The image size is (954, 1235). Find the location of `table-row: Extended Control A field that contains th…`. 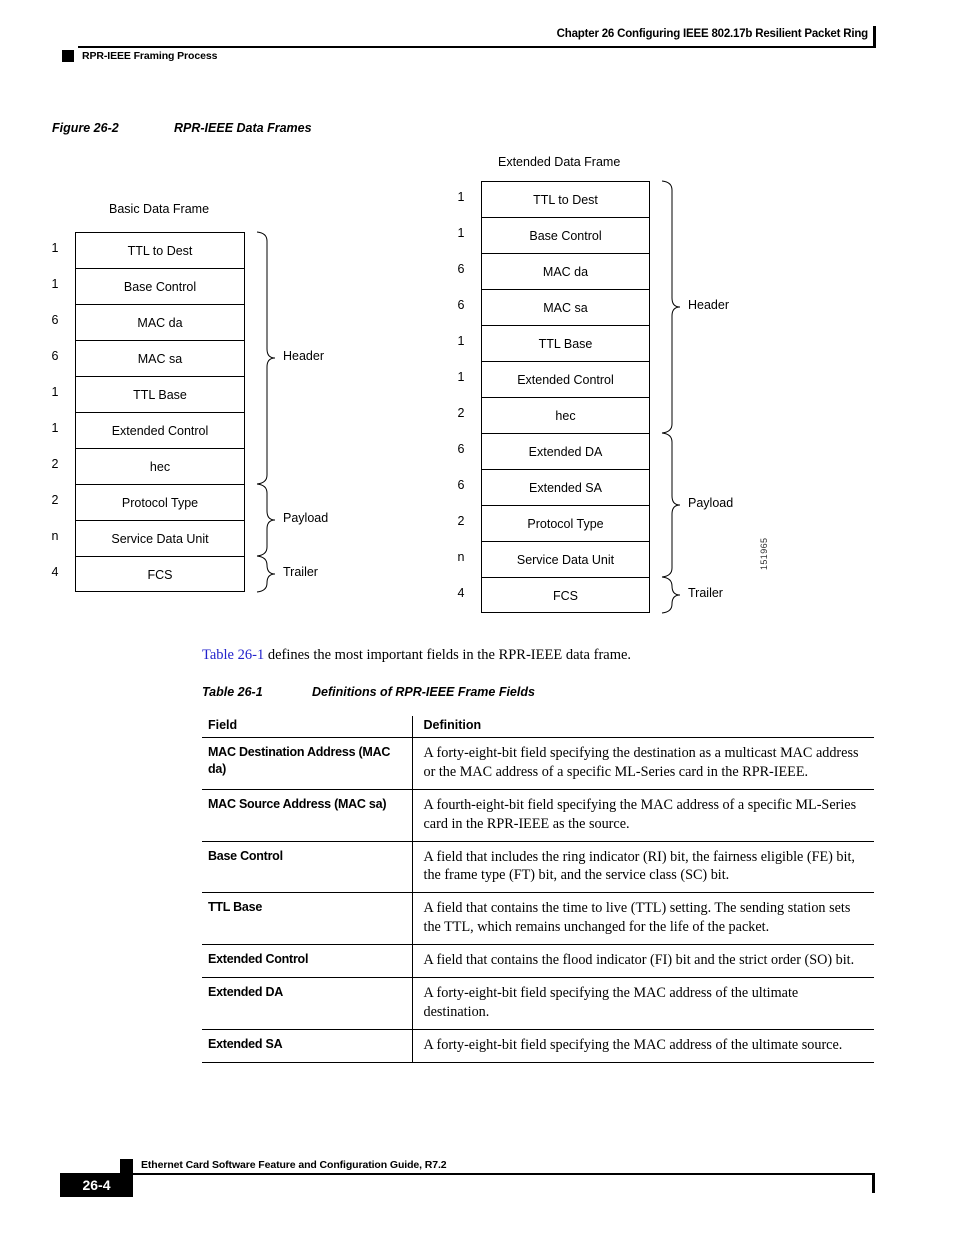

table-row: Extended Control A field that contains th… is located at coordinates (538, 961).